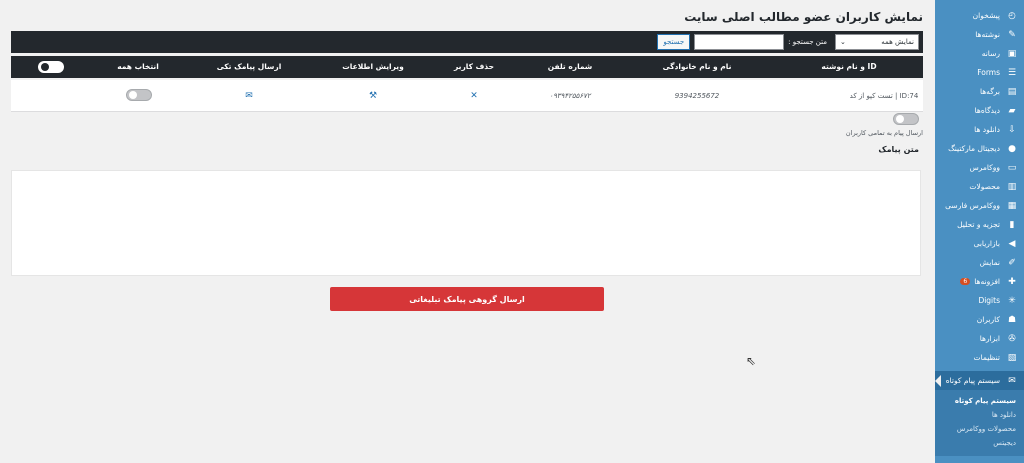 Image resolution: width=1024 pixels, height=463 pixels. What do you see at coordinates (1012, 224) in the screenshot?
I see `analytics-icon: ▮` at bounding box center [1012, 224].